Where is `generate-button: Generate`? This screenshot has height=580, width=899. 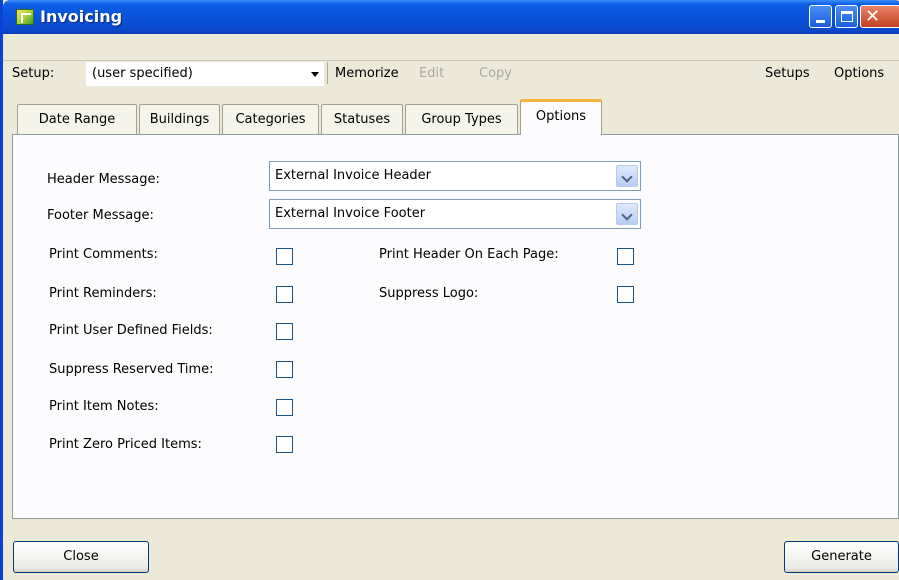 generate-button: Generate is located at coordinates (841, 557).